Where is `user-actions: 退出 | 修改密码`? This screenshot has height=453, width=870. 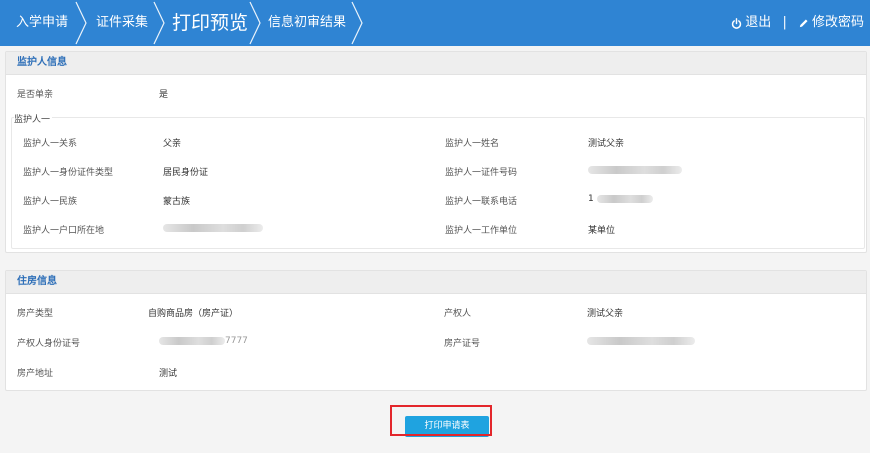
user-actions: 退出 | 修改密码 is located at coordinates (797, 23).